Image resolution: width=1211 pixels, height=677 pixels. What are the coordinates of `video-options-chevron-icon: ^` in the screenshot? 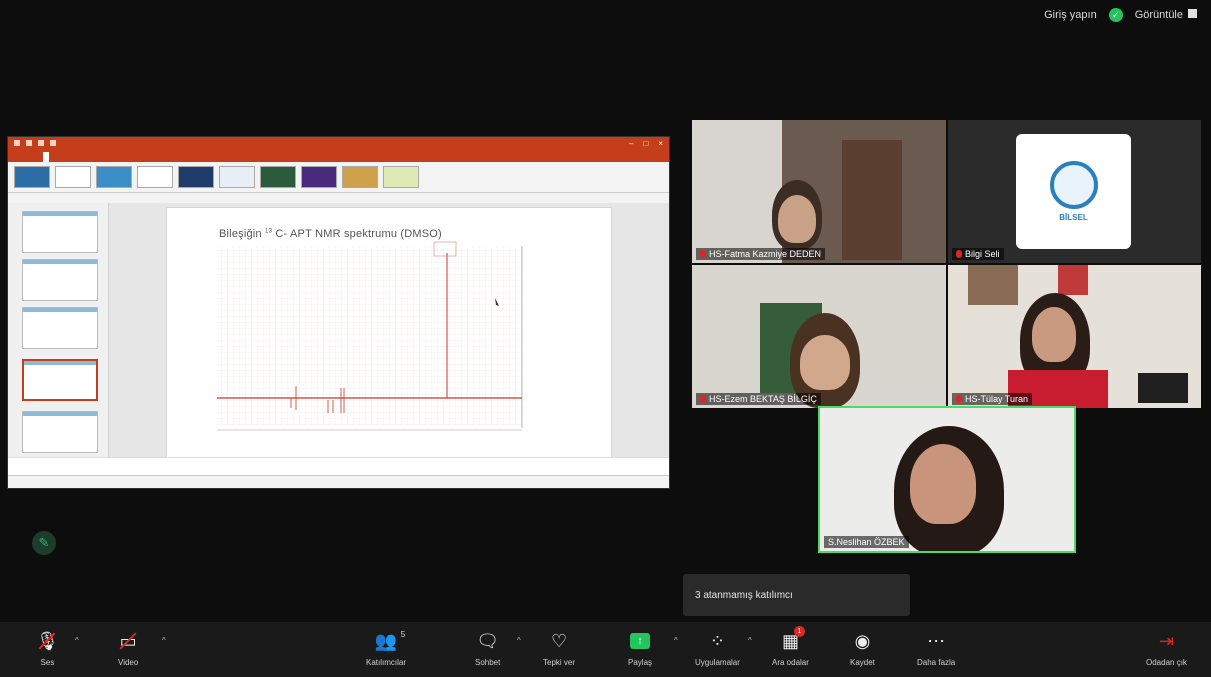 It's located at (164, 640).